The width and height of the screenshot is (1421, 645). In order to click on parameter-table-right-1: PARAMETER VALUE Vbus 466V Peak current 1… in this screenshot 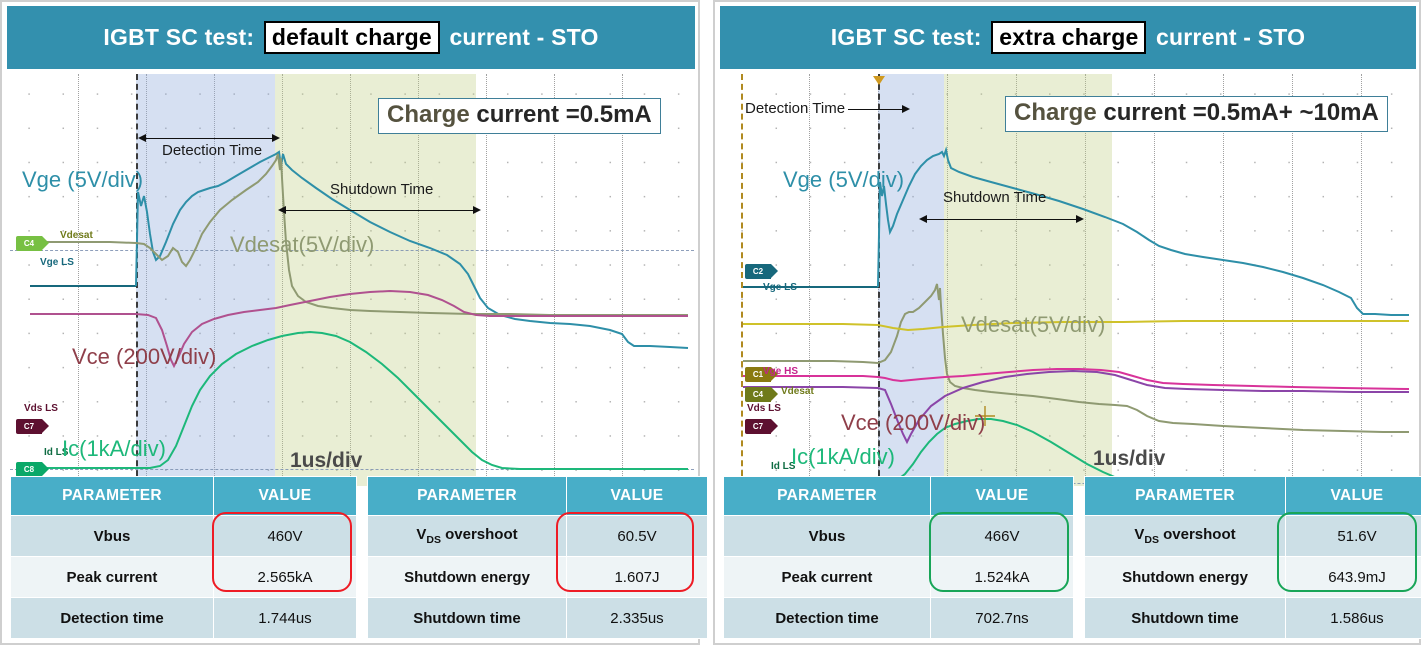, I will do `click(898, 557)`.